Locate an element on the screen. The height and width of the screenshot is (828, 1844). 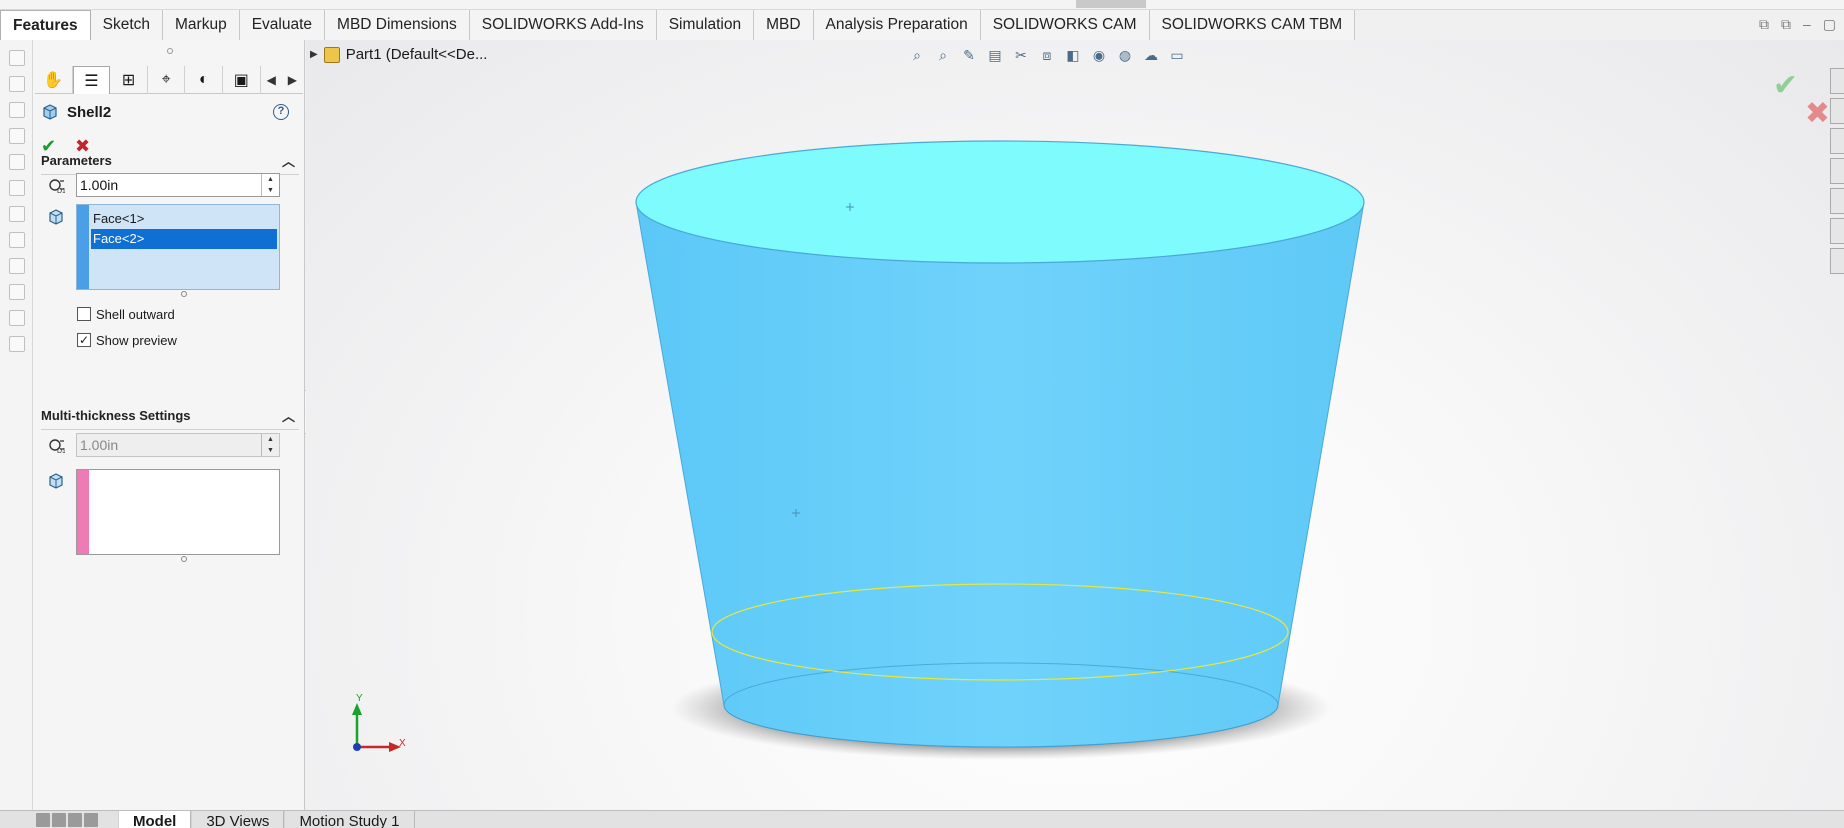
dimxpert-icon: ⌖ is located at coordinates (167, 80).